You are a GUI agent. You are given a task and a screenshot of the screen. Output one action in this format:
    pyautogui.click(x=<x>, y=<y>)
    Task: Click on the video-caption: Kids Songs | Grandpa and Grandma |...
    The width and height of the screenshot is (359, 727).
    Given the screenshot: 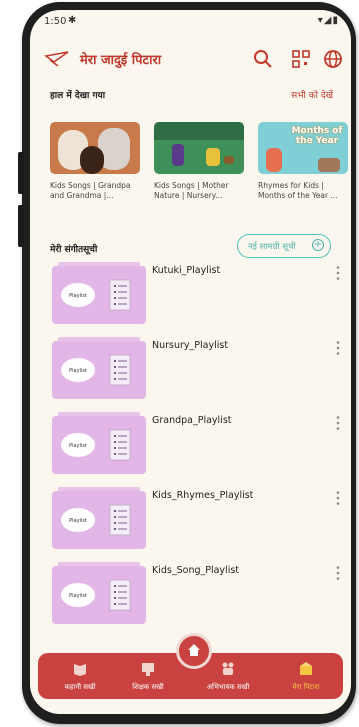 What is the action you would take?
    pyautogui.click(x=90, y=190)
    